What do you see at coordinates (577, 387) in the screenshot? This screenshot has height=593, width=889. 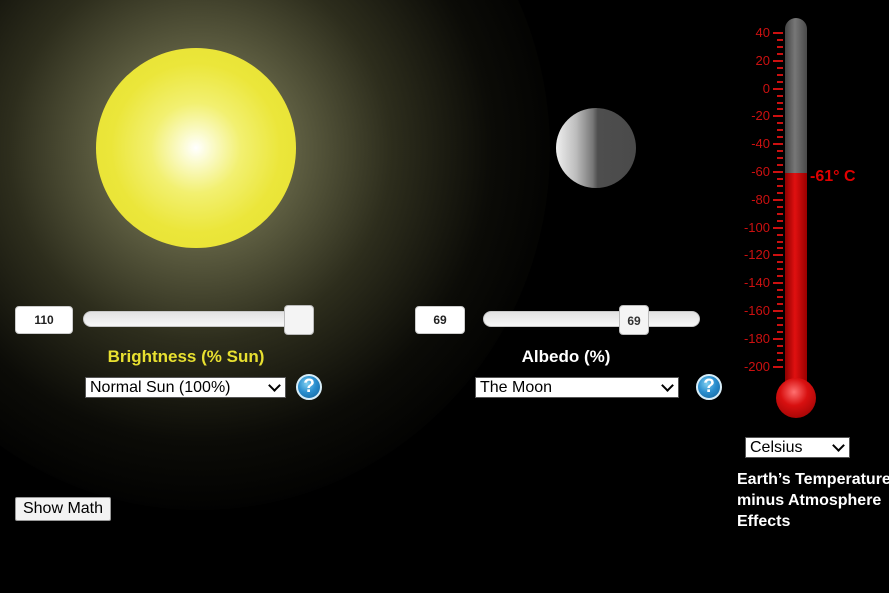 I see `albedo-preset-select: The Moon` at bounding box center [577, 387].